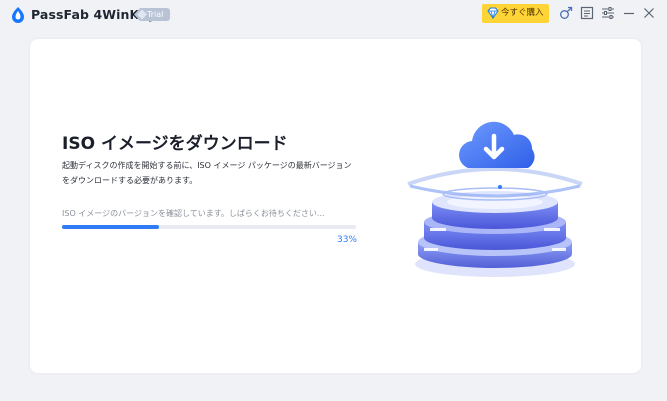 The image size is (667, 401). I want to click on app-logo-icon, so click(18, 15).